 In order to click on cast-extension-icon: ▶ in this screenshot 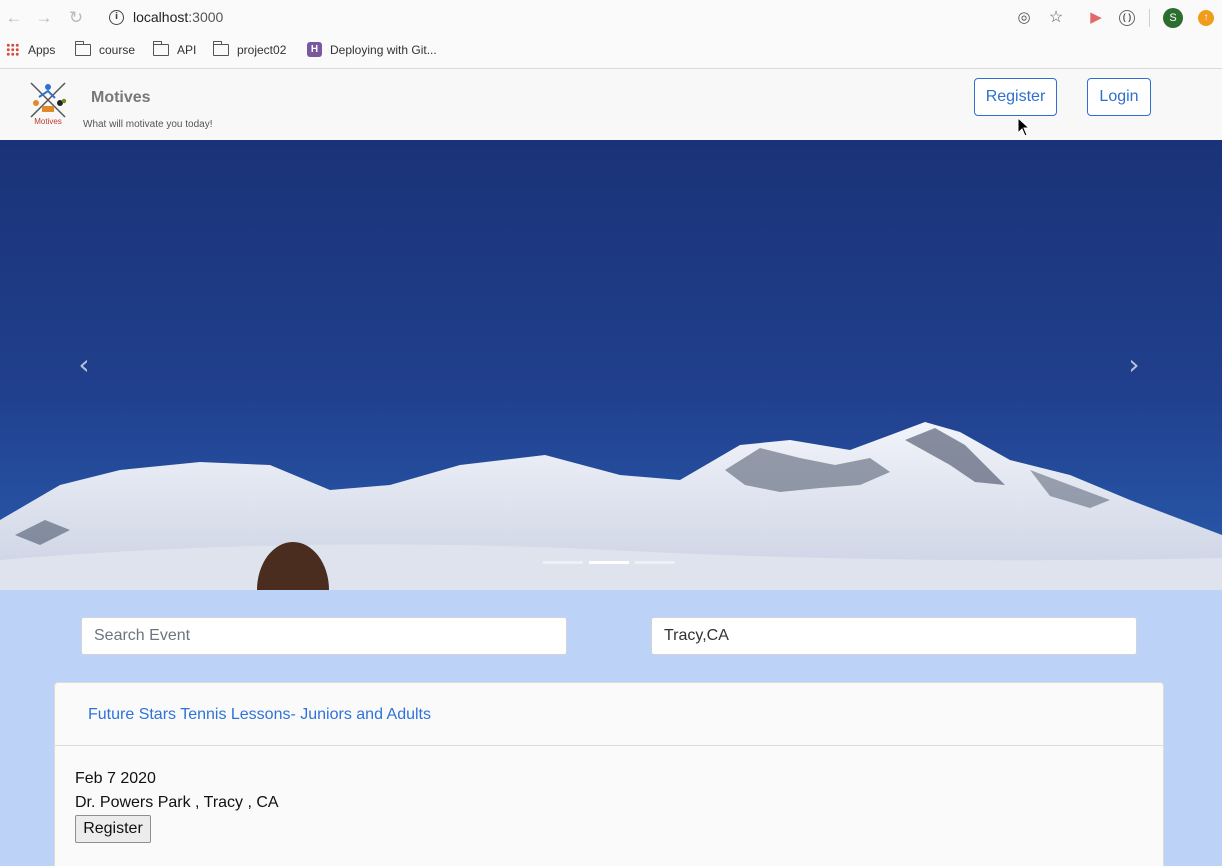, I will do `click(1096, 18)`.